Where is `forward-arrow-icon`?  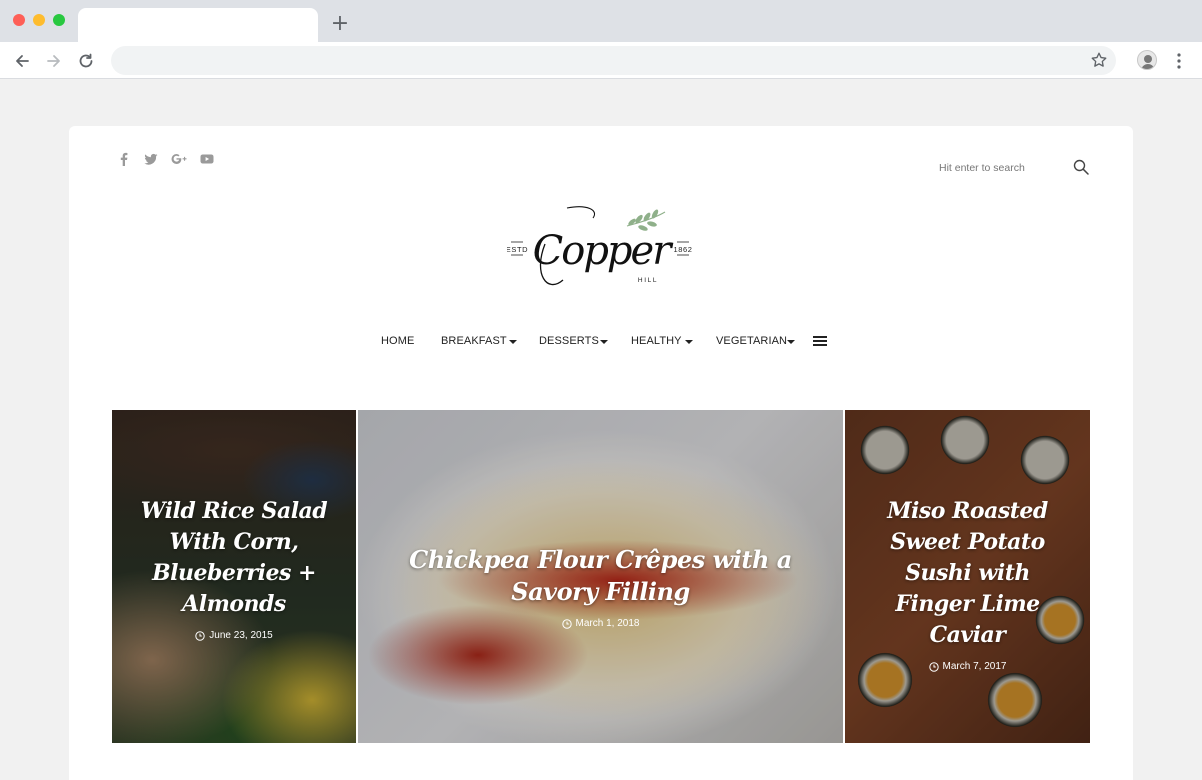 forward-arrow-icon is located at coordinates (53, 61).